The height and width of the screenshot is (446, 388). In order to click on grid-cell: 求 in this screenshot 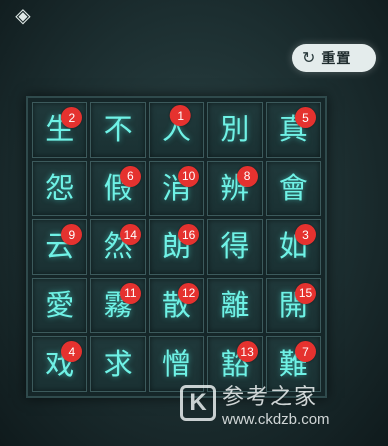, I will do `click(118, 364)`.